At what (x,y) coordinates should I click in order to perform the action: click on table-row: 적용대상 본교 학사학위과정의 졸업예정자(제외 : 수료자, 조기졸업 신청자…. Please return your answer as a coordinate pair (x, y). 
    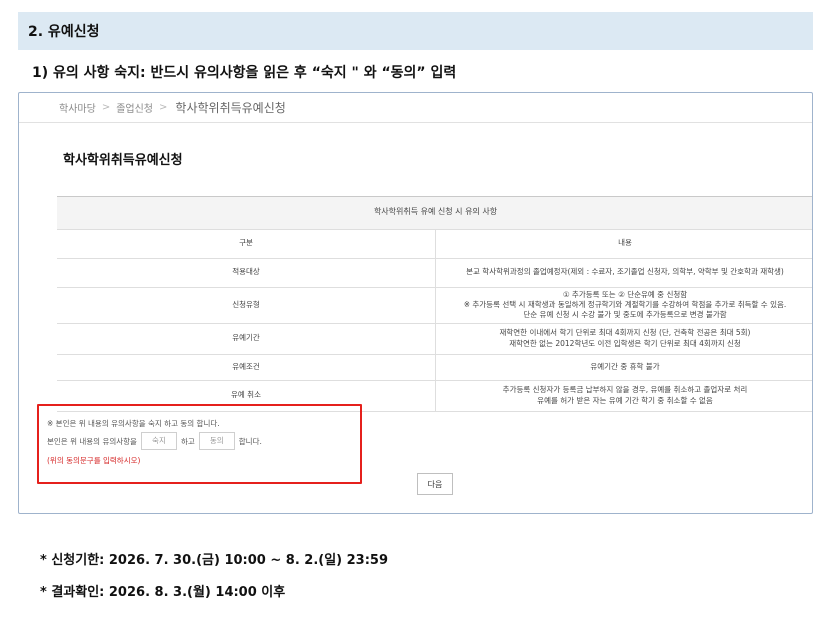
    Looking at the image, I should click on (434, 273).